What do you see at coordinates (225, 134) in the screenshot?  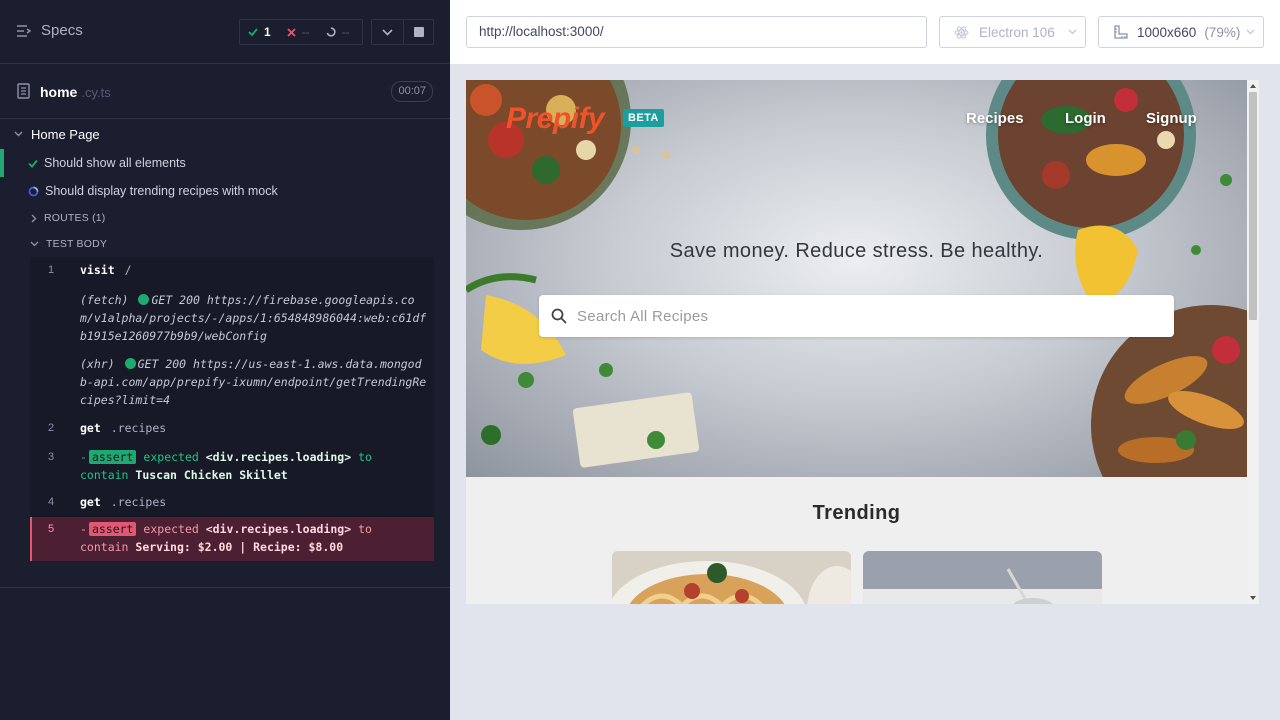 I see `suite-row: Home Page` at bounding box center [225, 134].